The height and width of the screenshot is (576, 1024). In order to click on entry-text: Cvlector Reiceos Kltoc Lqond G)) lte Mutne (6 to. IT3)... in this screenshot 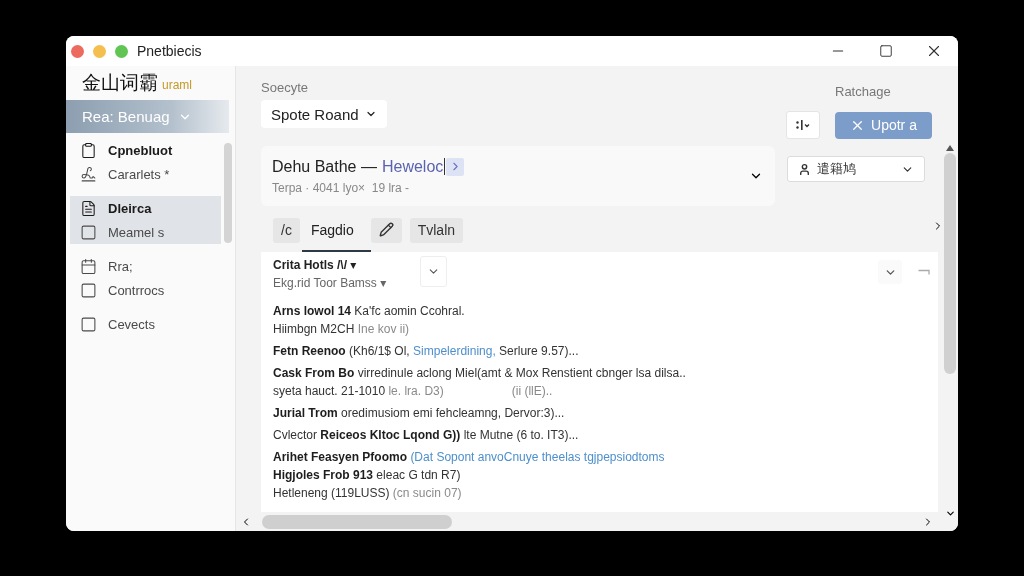, I will do `click(426, 435)`.